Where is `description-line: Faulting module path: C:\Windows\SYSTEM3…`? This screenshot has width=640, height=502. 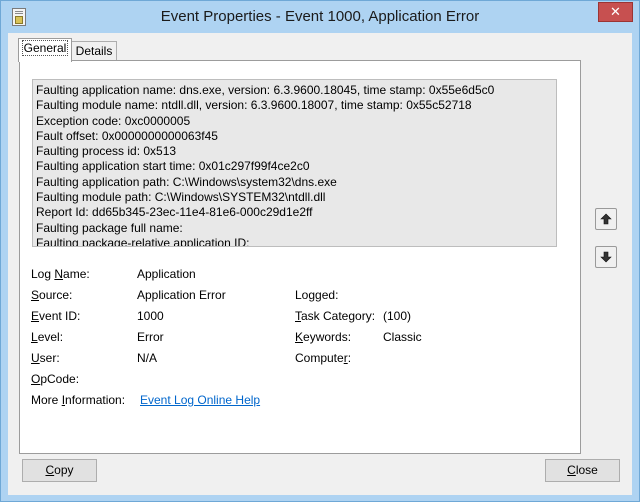 description-line: Faulting module path: C:\Windows\SYSTEM3… is located at coordinates (181, 197).